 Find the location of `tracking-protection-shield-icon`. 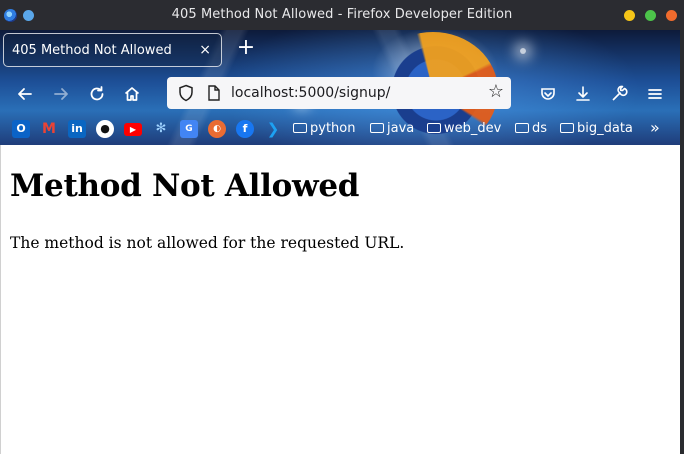

tracking-protection-shield-icon is located at coordinates (186, 93).